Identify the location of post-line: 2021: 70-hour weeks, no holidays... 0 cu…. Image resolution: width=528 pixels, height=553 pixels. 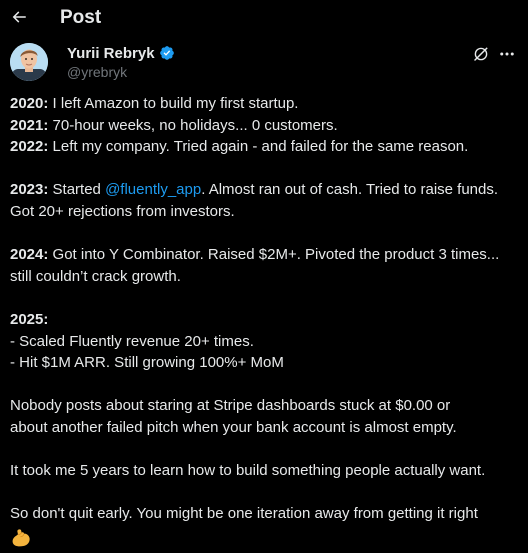
(174, 125).